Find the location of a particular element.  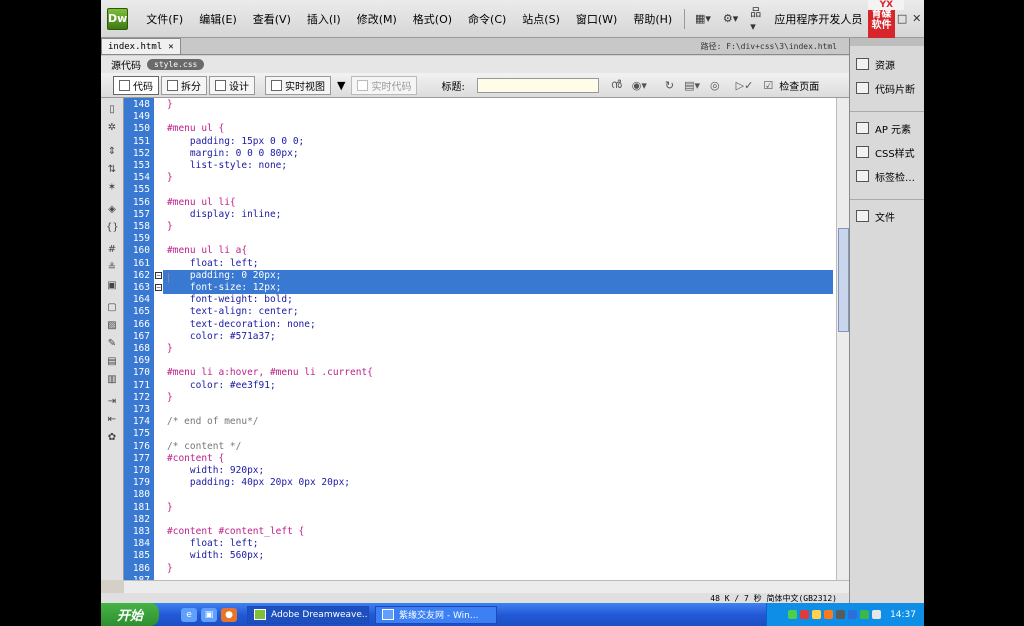

code-line: font-weight: bold; is located at coordinates (494, 300).